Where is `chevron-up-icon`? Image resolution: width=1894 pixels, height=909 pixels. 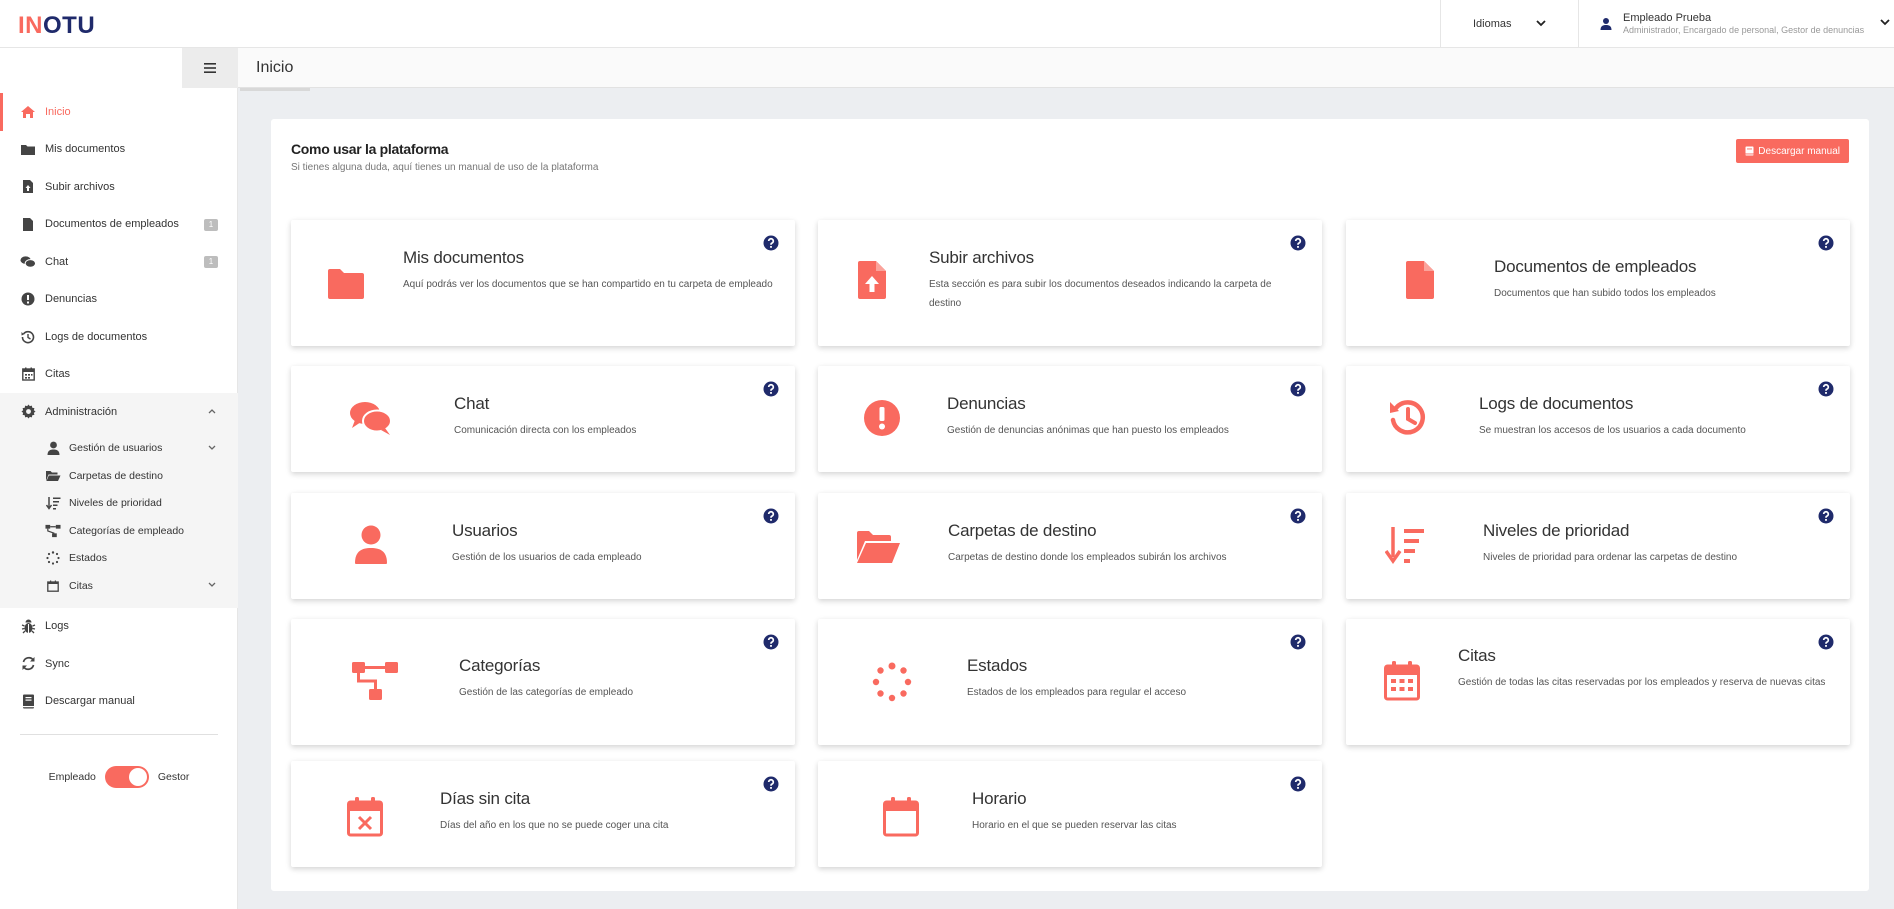 chevron-up-icon is located at coordinates (212, 411).